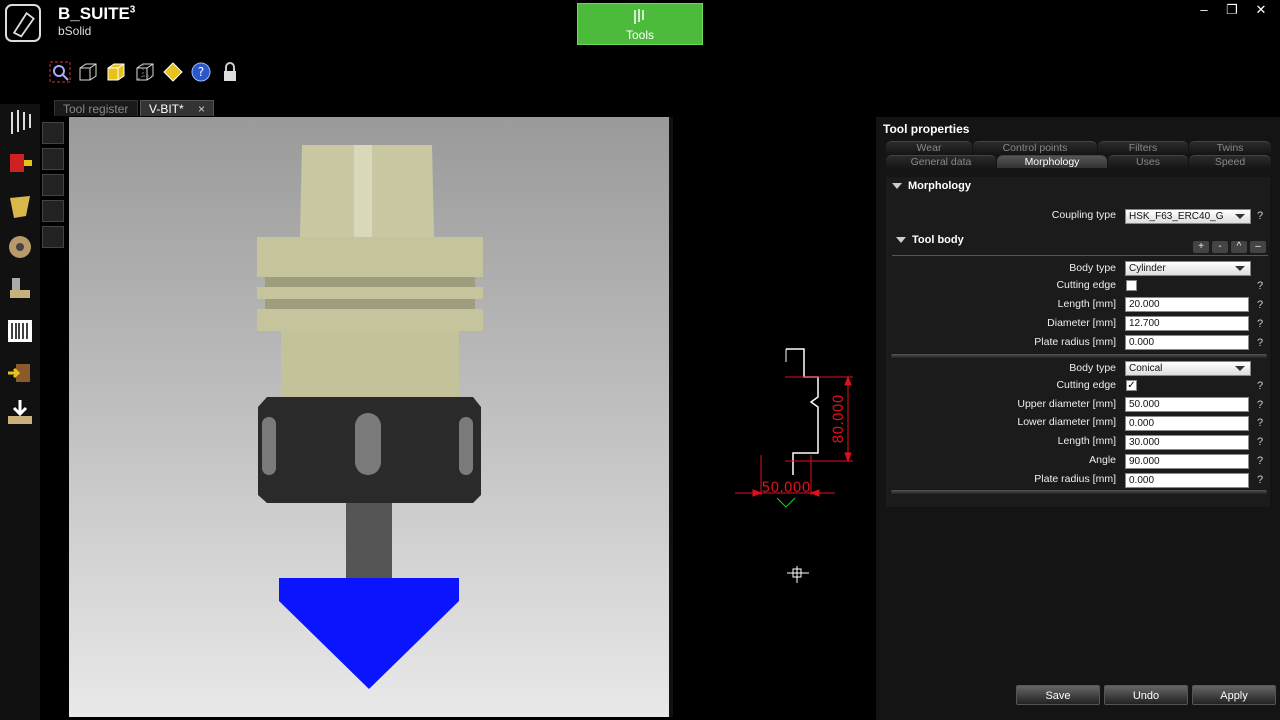  What do you see at coordinates (639, 35) in the screenshot?
I see `tools-label: Tools` at bounding box center [639, 35].